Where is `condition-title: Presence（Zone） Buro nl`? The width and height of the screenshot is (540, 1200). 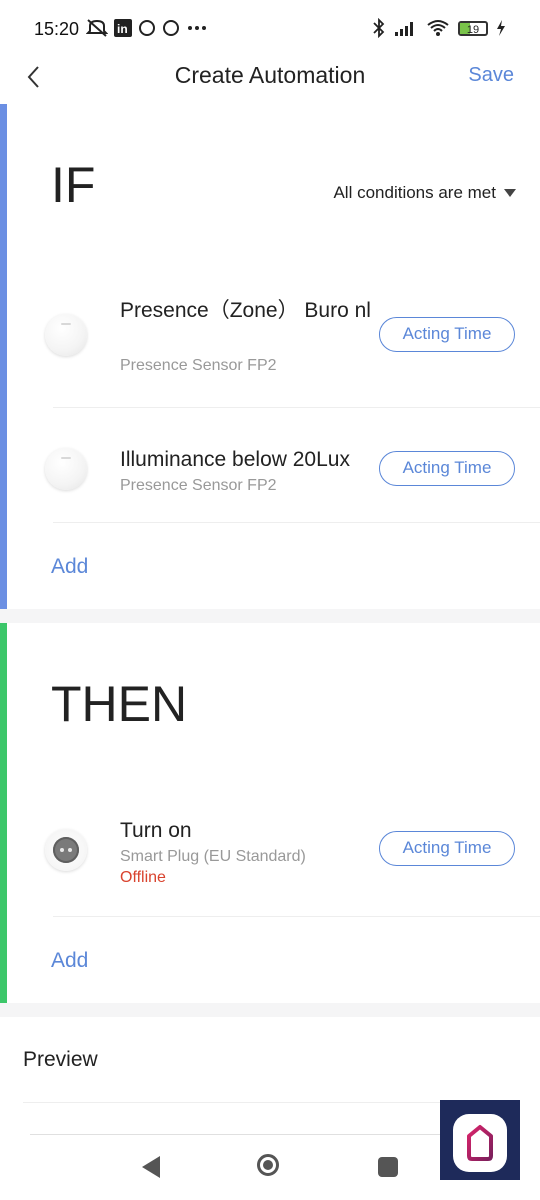
condition-title: Presence（Zone） Buro nl is located at coordinates (245, 310).